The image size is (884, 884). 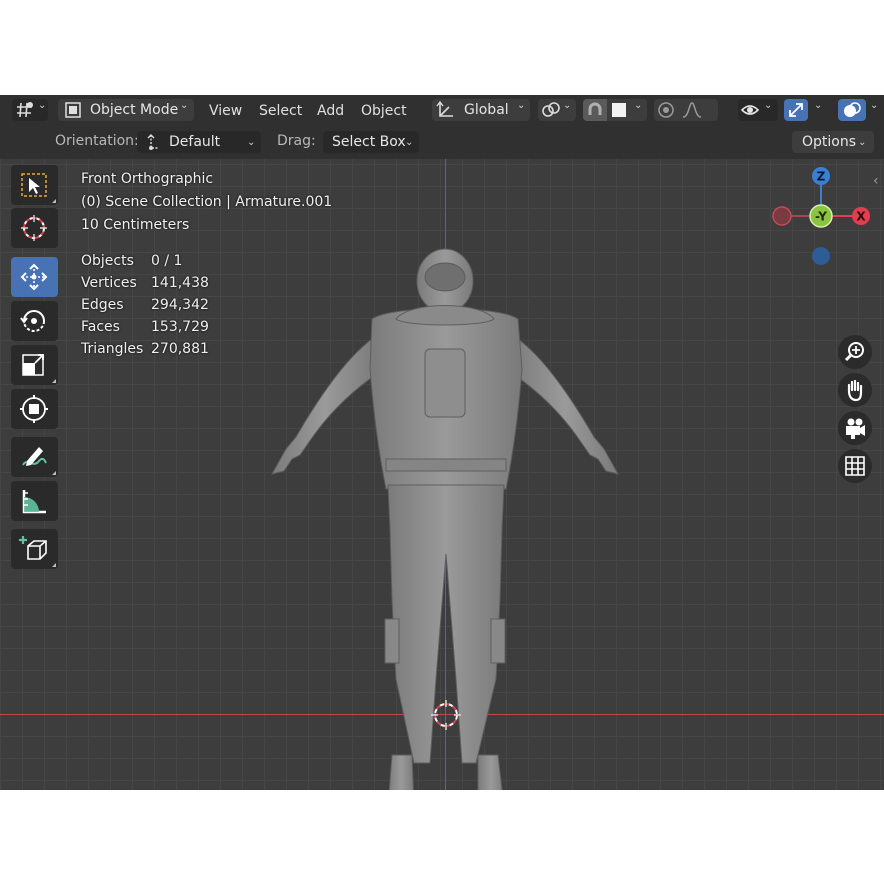 I want to click on move-icon, so click(x=34, y=277).